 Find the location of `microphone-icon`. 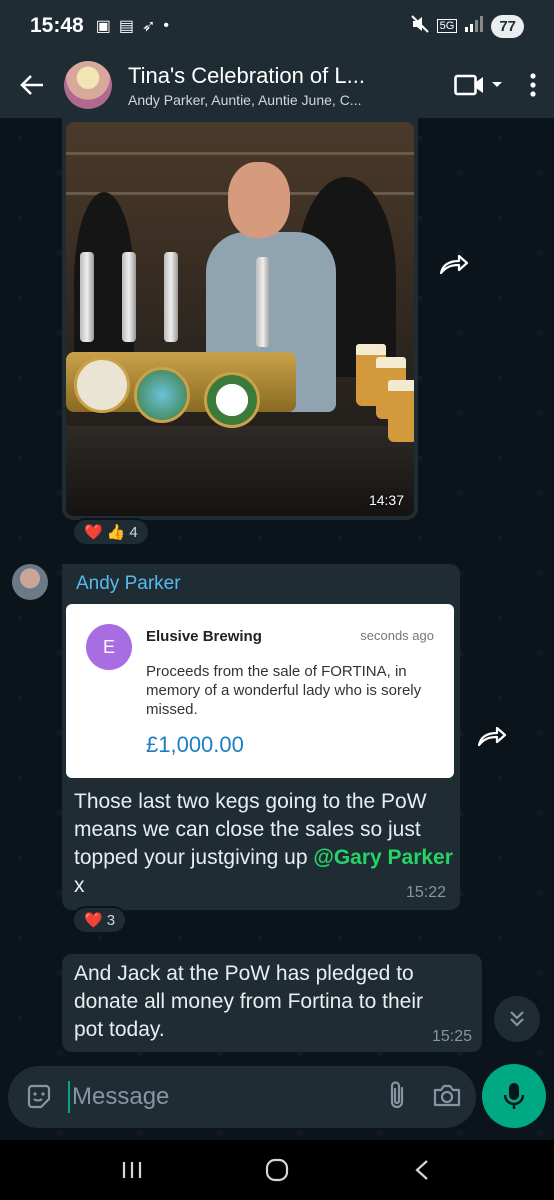

microphone-icon is located at coordinates (514, 1096).